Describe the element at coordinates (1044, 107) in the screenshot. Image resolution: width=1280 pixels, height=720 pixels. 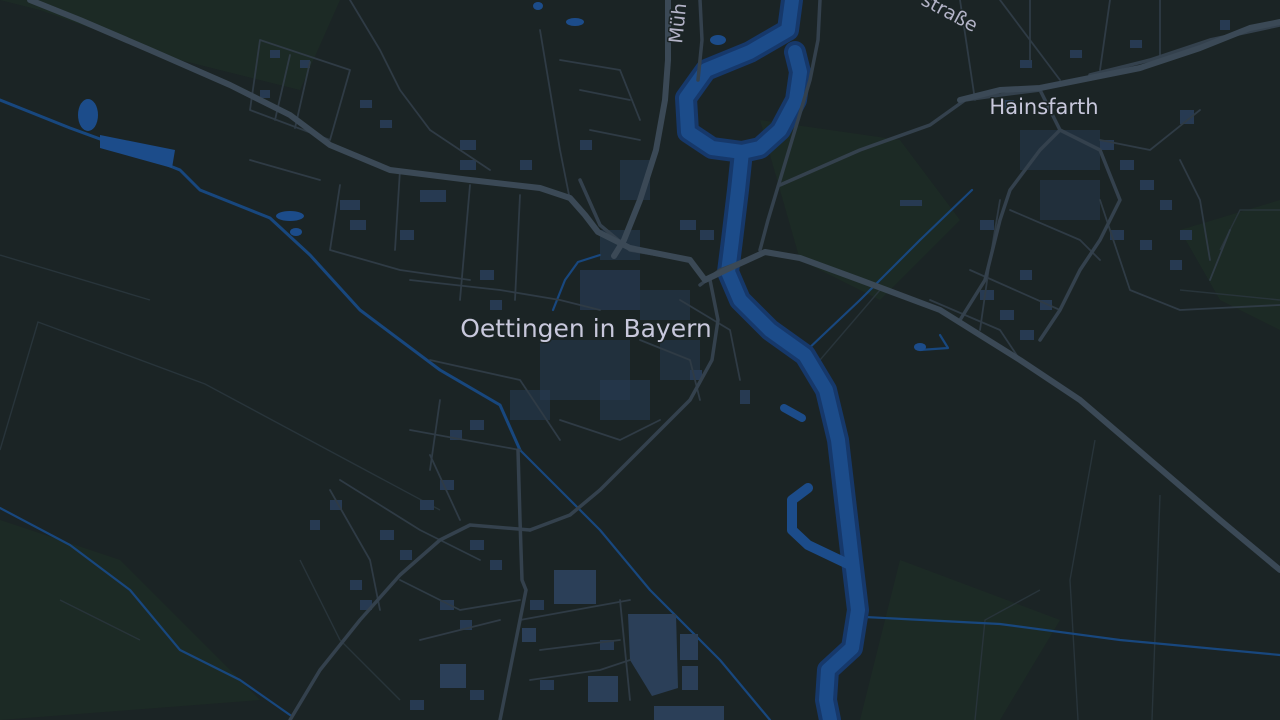
I see `village-label-hainsfarth: Hainsfarth` at that location.